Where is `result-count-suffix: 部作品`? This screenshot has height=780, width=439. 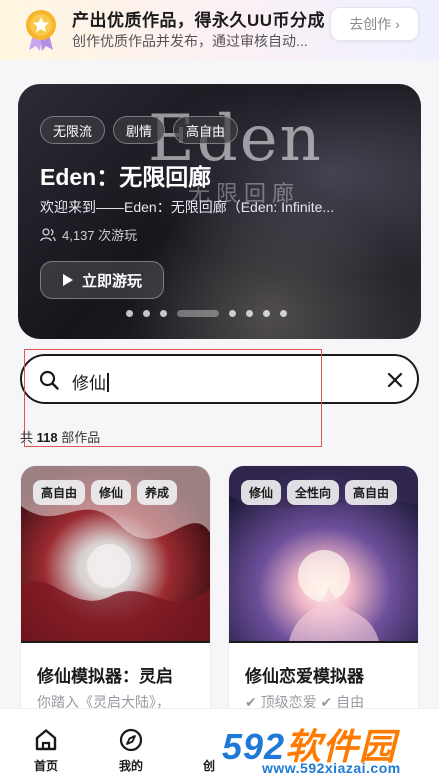 result-count-suffix: 部作品 is located at coordinates (81, 437).